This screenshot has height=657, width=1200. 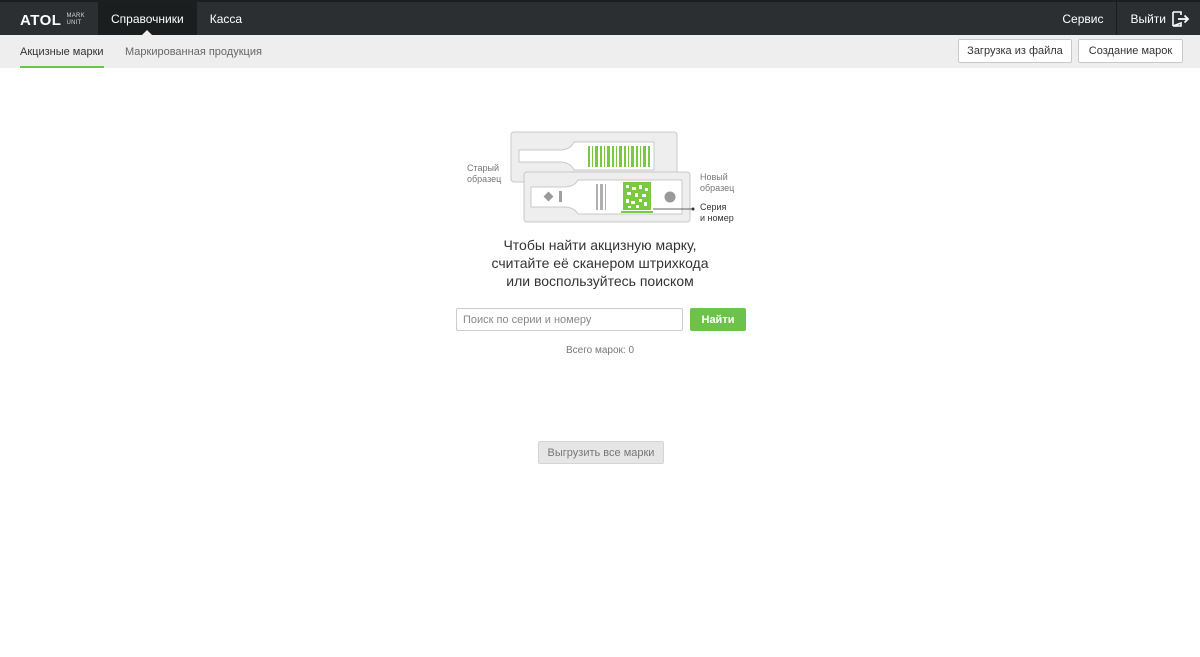 What do you see at coordinates (147, 18) in the screenshot?
I see `nav-item-directories: Справочники` at bounding box center [147, 18].